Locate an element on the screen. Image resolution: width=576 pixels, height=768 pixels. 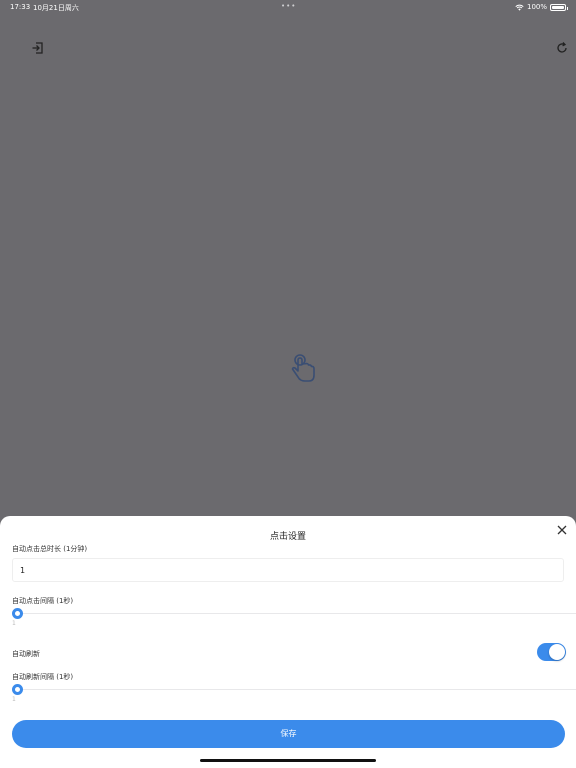
battery-icon is located at coordinates (559, 7).